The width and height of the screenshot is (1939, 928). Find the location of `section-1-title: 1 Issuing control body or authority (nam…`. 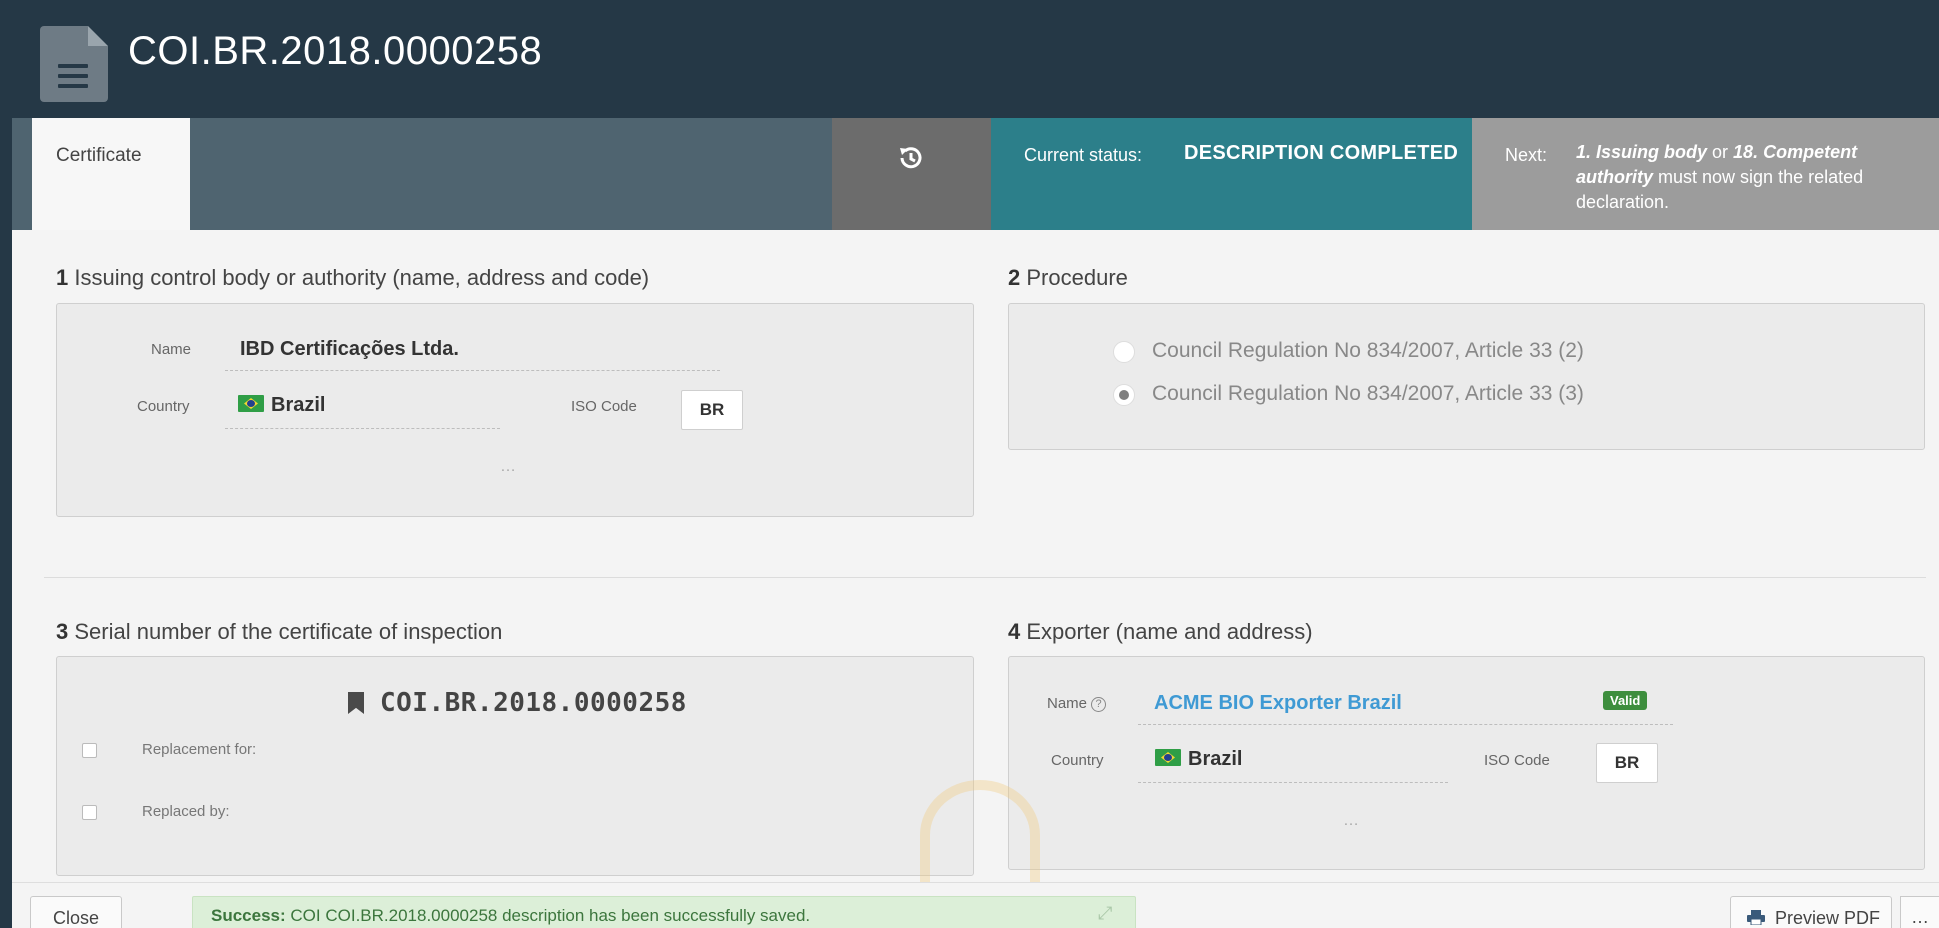

section-1-title: 1 Issuing control body or authority (nam… is located at coordinates (353, 277).